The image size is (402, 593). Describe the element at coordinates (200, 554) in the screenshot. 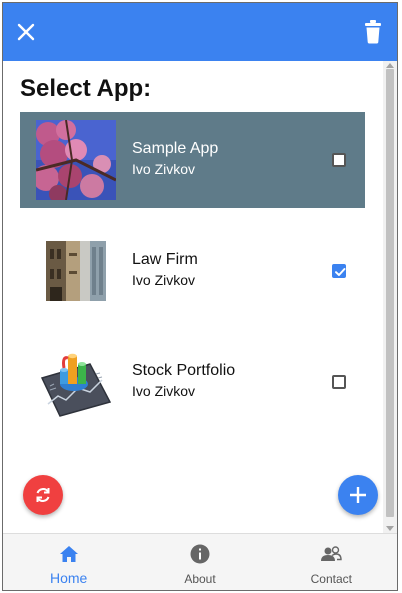

I see `info-icon` at that location.